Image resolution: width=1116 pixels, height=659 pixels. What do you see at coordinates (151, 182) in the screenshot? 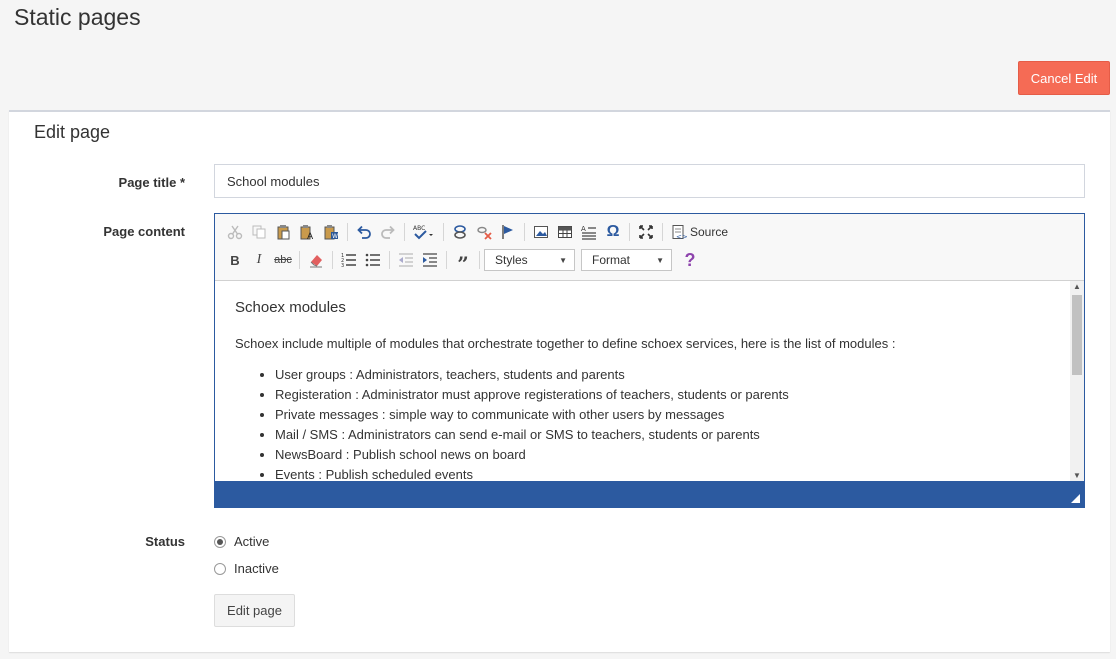
I see `page-title-label: Page title *` at bounding box center [151, 182].